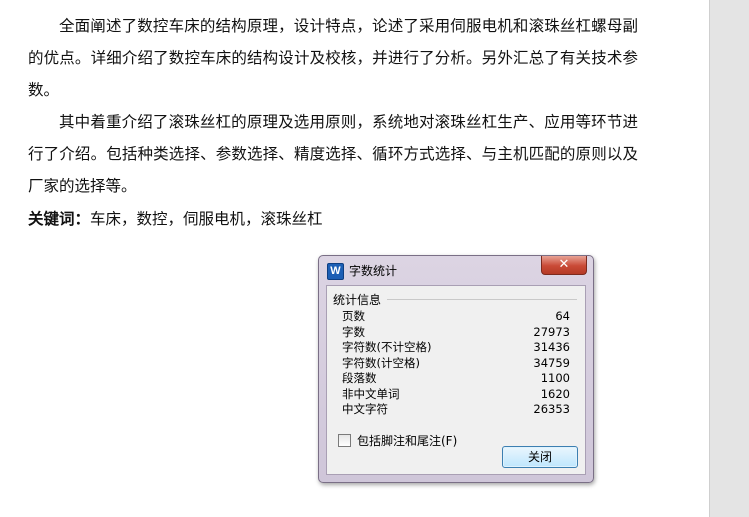 Image resolution: width=749 pixels, height=517 pixels. What do you see at coordinates (555, 393) in the screenshot?
I see `stat-value: 1620` at bounding box center [555, 393].